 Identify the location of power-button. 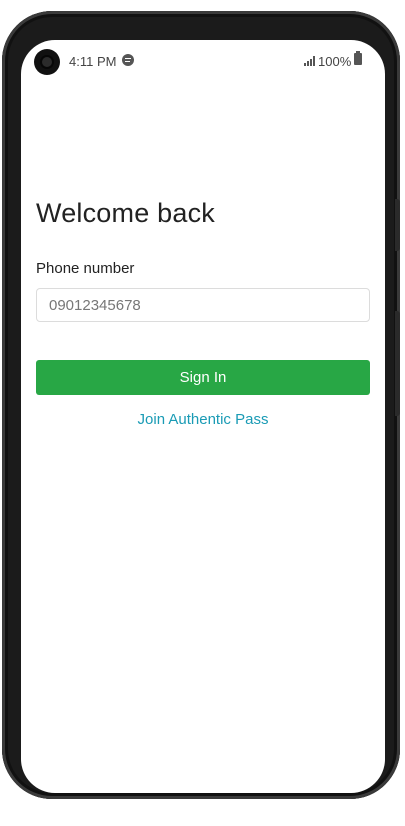
(397, 363).